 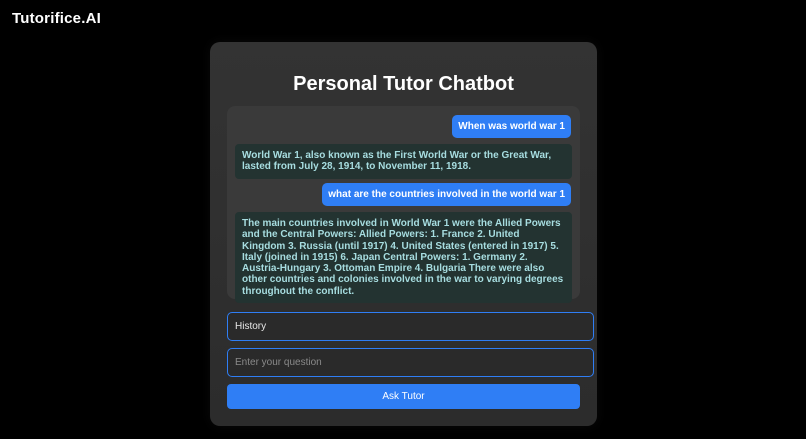 What do you see at coordinates (403, 84) in the screenshot?
I see `page-title: Personal Tutor Chatbot` at bounding box center [403, 84].